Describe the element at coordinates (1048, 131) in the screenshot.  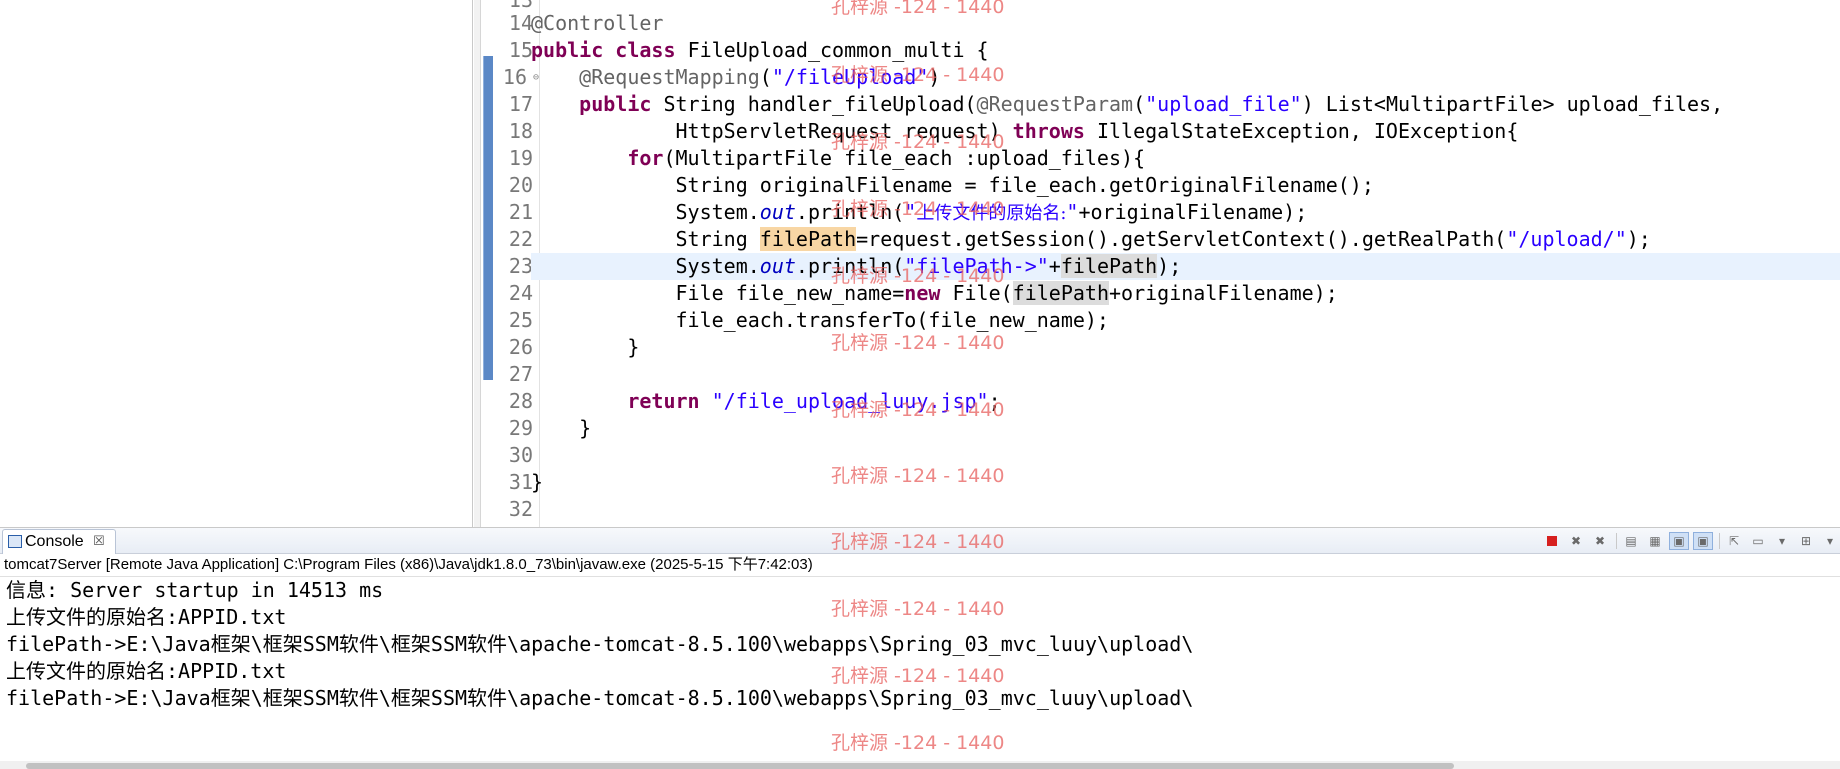
I see `keyword: throws` at that location.